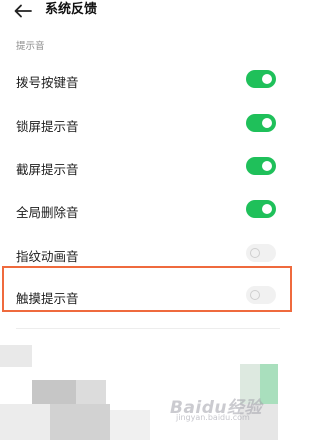 Image resolution: width=320 pixels, height=440 pixels. Describe the element at coordinates (148, 13) in the screenshot. I see `header-bar: 系统反馈` at that location.